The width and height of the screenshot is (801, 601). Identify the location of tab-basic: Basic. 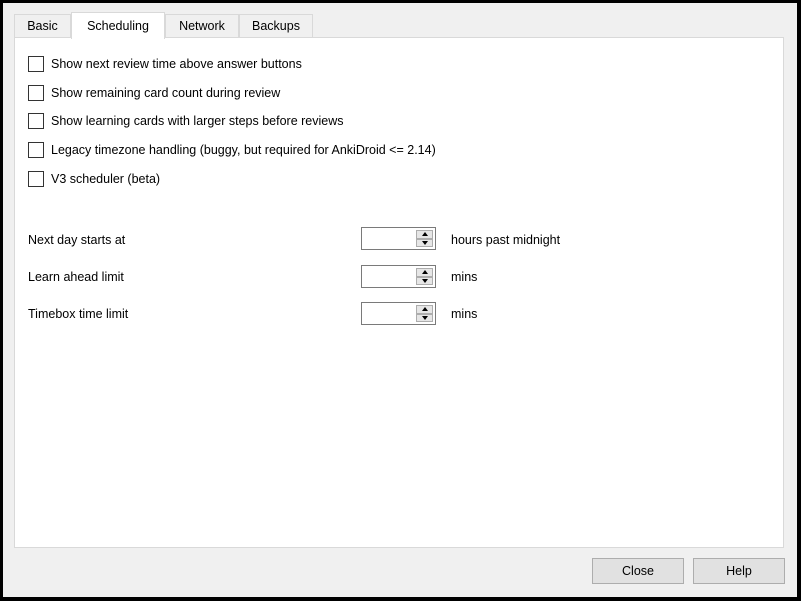
(42, 25).